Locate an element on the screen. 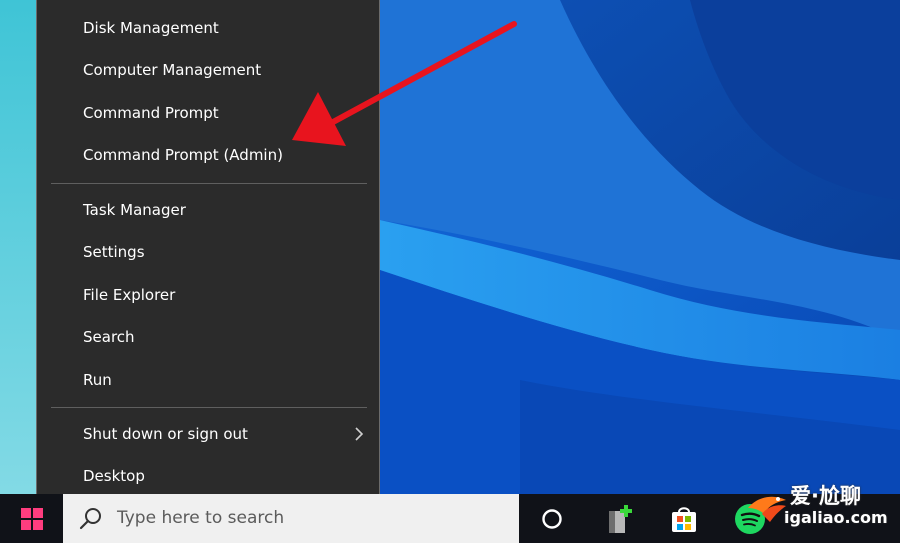  menu-item-label: Search is located at coordinates (109, 337).